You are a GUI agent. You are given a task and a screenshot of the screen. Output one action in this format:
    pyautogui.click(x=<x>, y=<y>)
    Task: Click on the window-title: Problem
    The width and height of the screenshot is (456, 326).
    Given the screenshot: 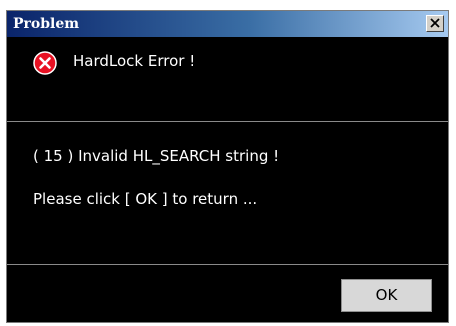 What is the action you would take?
    pyautogui.click(x=46, y=24)
    